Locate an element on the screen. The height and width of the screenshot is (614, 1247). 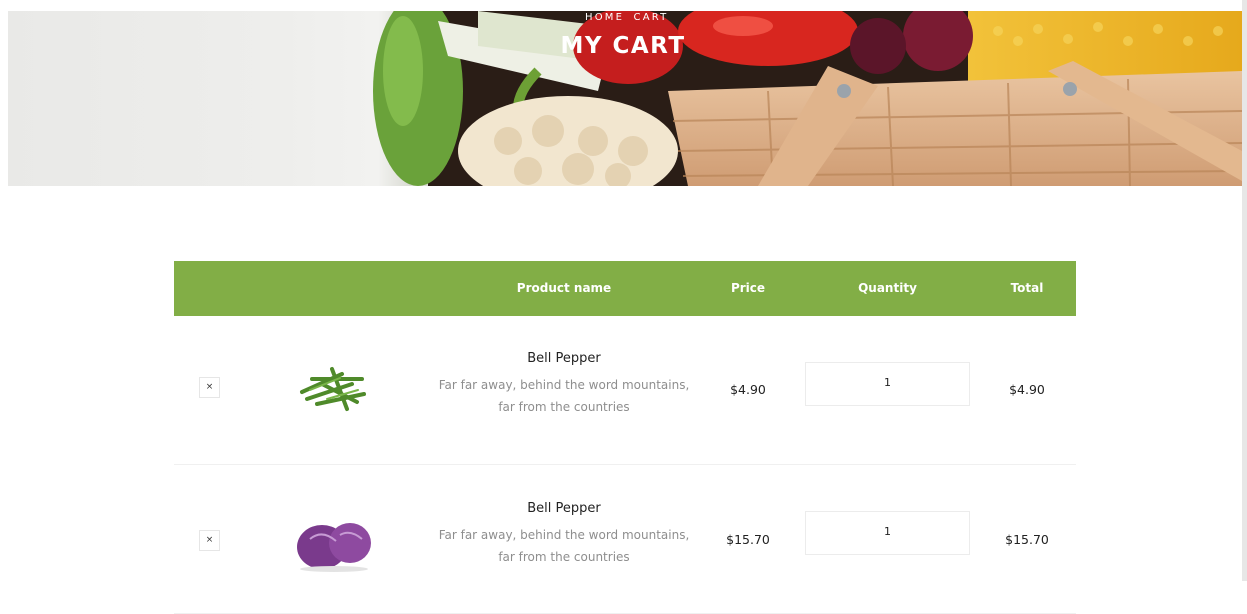
breadcrumb-cart: CART is located at coordinates (651, 17).